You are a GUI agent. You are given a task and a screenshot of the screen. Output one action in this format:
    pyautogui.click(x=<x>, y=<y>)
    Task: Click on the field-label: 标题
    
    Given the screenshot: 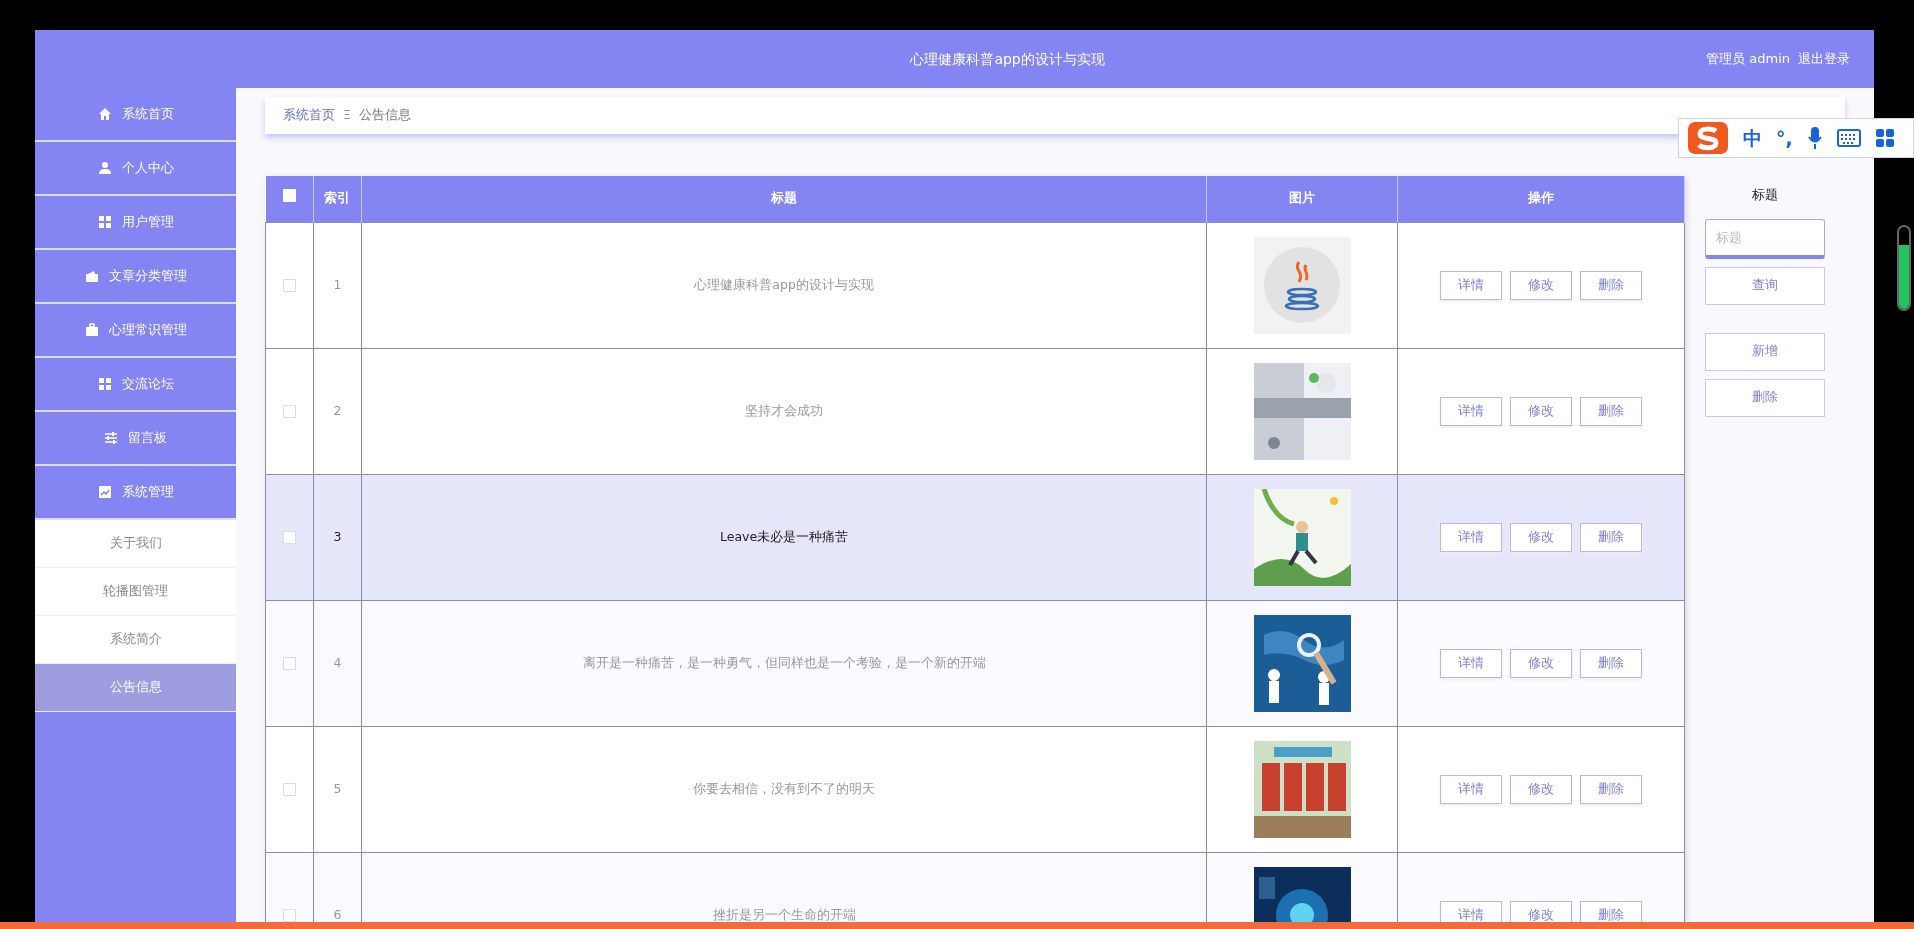 What is the action you would take?
    pyautogui.click(x=1765, y=195)
    